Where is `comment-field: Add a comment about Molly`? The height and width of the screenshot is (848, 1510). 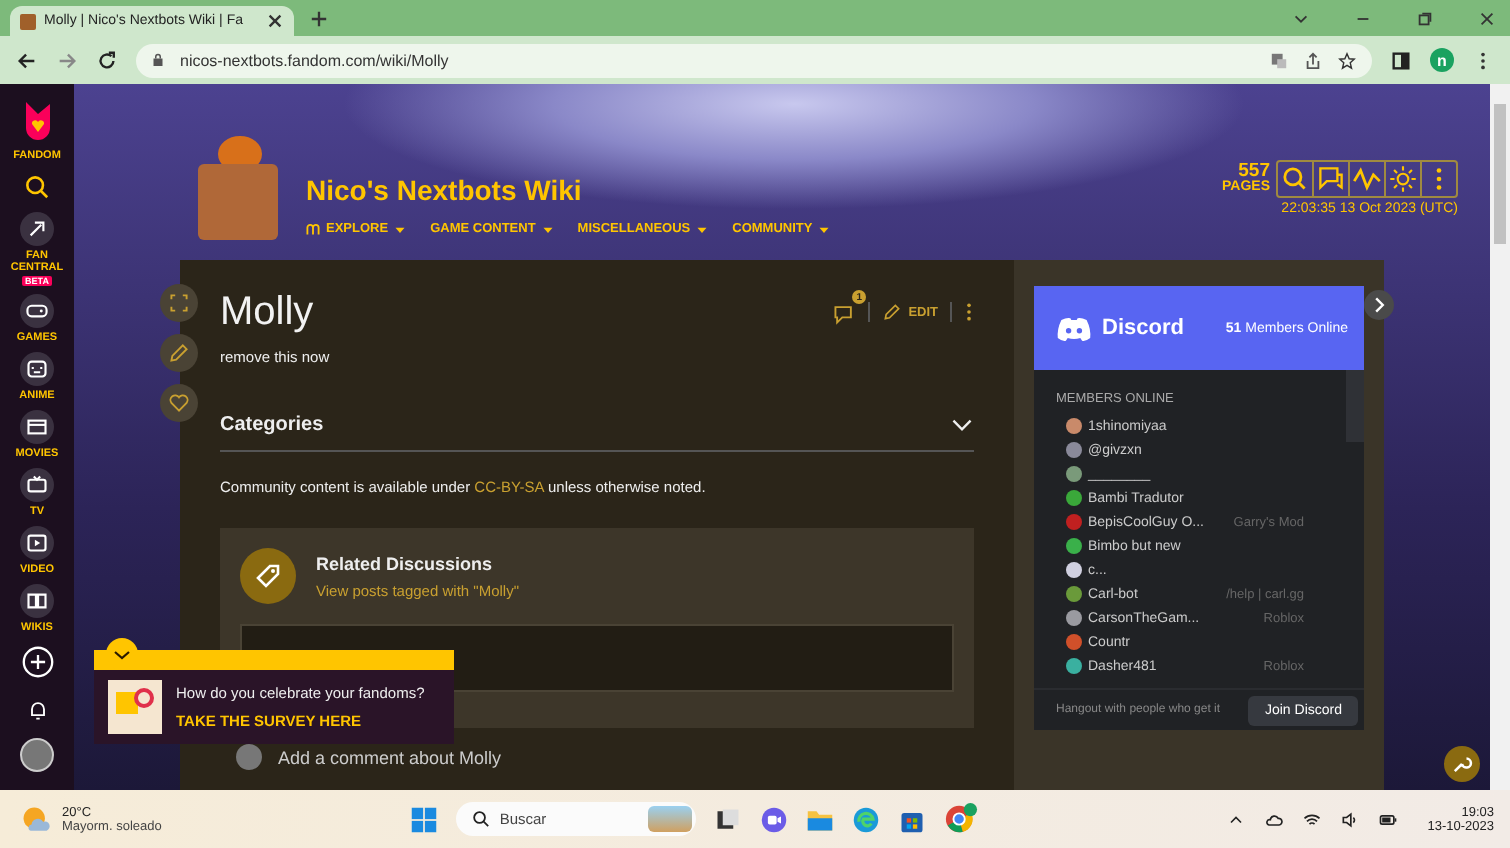 comment-field: Add a comment about Molly is located at coordinates (390, 757).